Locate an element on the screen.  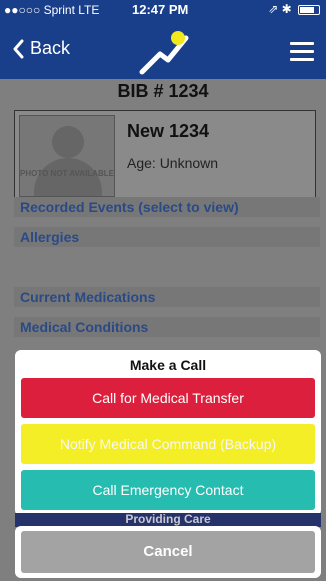
back-label: Back is located at coordinates (50, 48).